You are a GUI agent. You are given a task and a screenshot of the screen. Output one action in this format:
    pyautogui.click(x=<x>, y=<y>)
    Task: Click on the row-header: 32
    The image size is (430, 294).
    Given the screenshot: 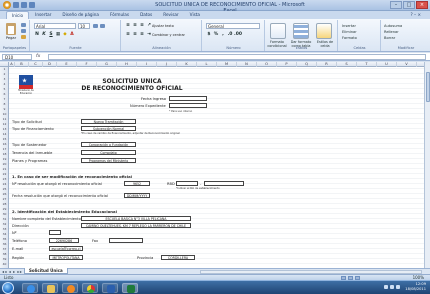 What is the action you would take?
    pyautogui.click(x=4, y=224)
    